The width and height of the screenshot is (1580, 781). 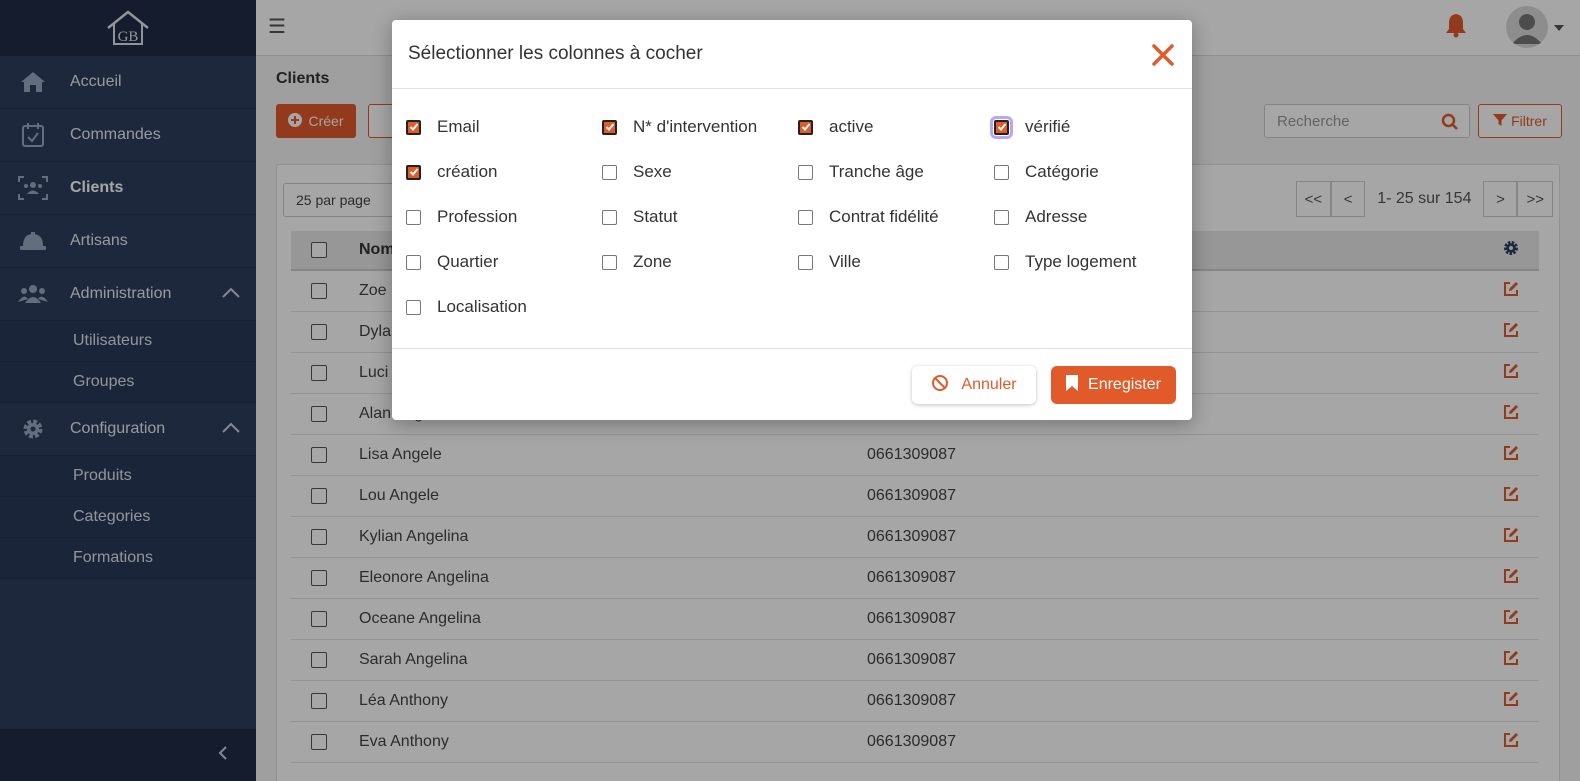 I want to click on column-option: Profession, so click(x=461, y=217).